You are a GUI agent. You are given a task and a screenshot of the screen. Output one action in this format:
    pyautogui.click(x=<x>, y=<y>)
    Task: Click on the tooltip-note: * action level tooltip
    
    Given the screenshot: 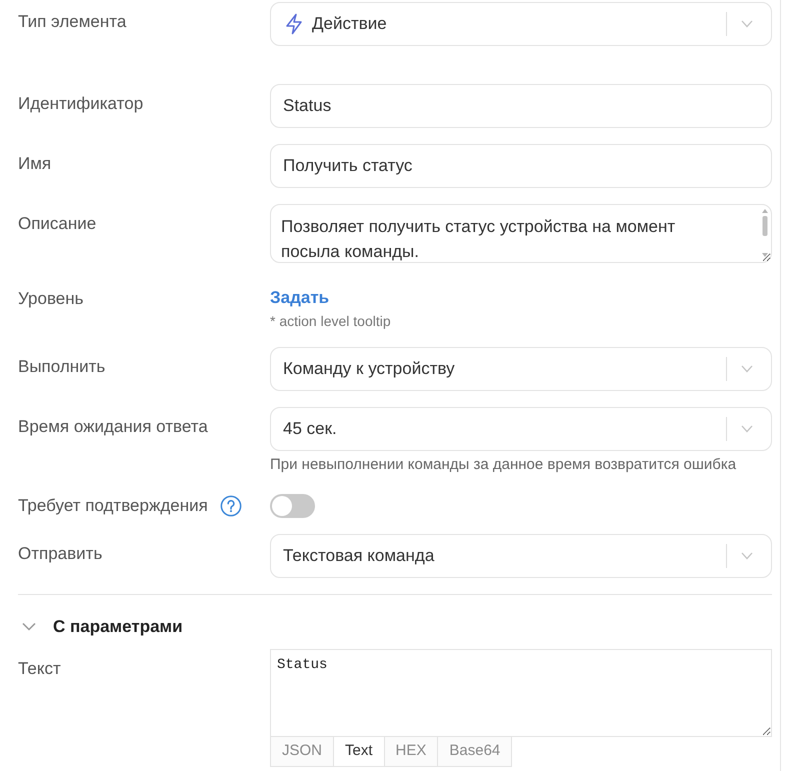 What is the action you would take?
    pyautogui.click(x=331, y=321)
    